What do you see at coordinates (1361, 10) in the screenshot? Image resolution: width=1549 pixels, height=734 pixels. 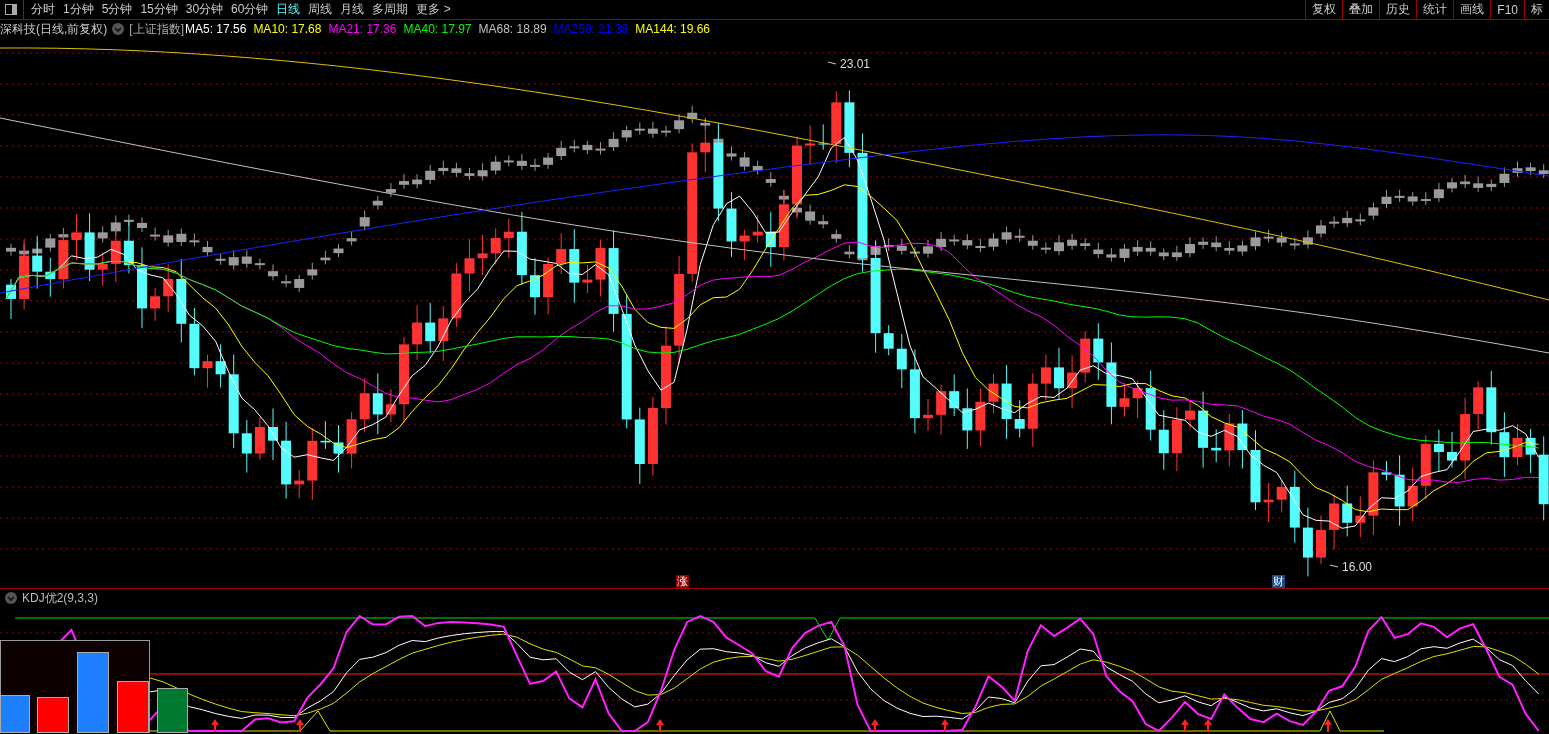 I see `tool-button: 叠加` at bounding box center [1361, 10].